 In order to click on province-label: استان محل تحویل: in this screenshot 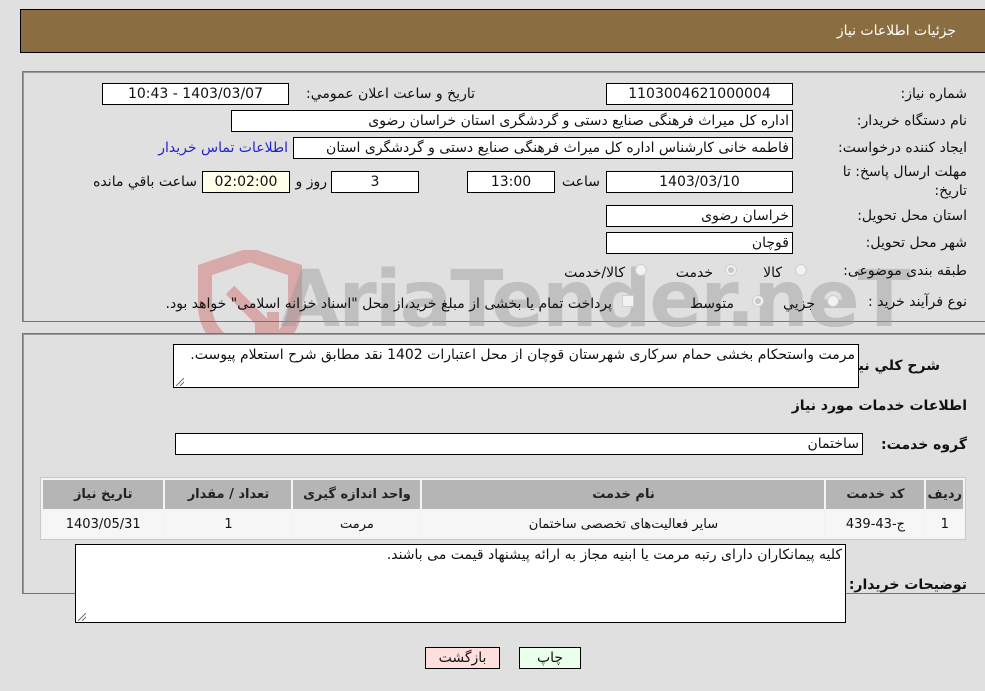, I will do `click(912, 216)`.